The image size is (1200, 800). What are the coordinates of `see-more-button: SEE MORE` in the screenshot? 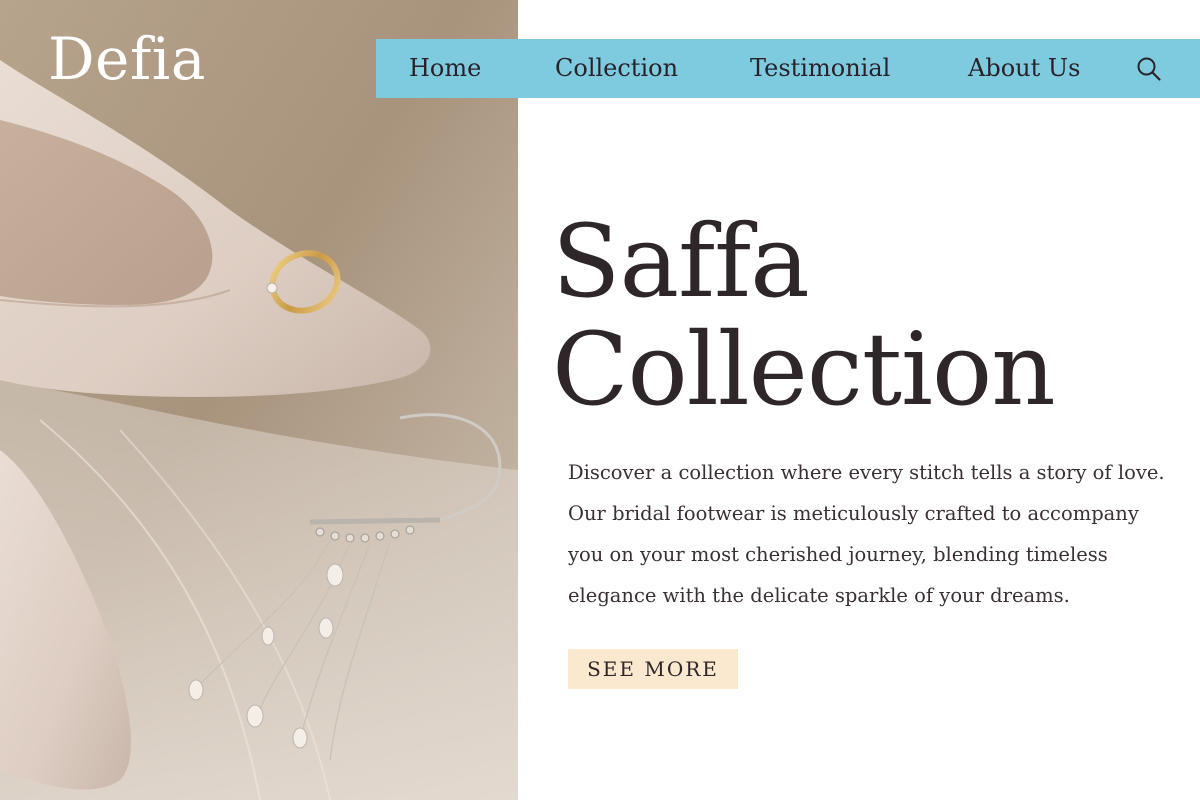 It's located at (653, 669).